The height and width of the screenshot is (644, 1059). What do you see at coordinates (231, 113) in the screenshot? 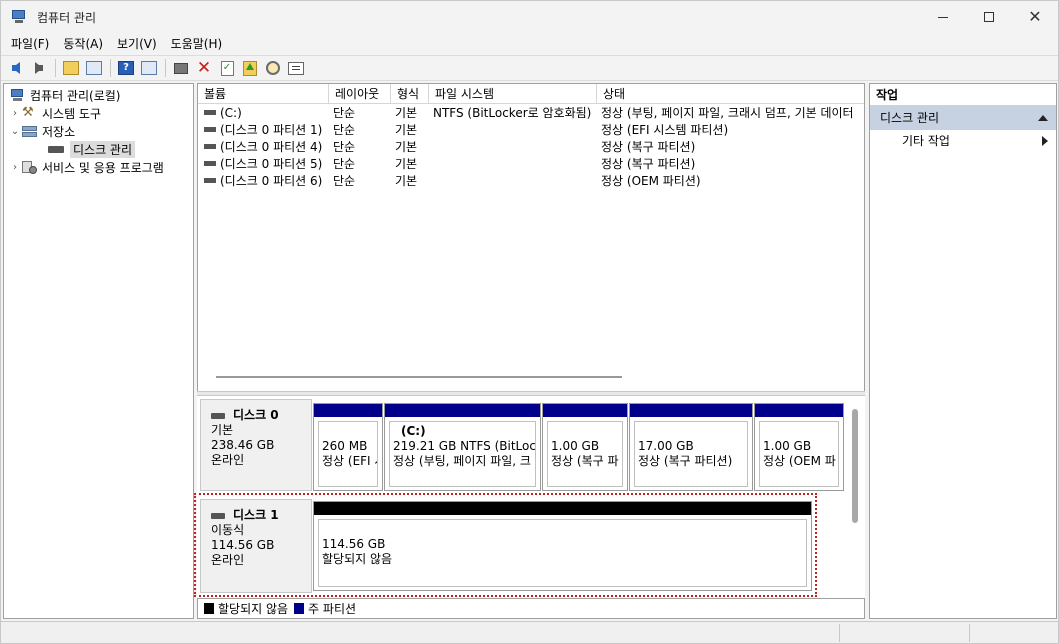
I see `volume-name: (C:)` at bounding box center [231, 113].